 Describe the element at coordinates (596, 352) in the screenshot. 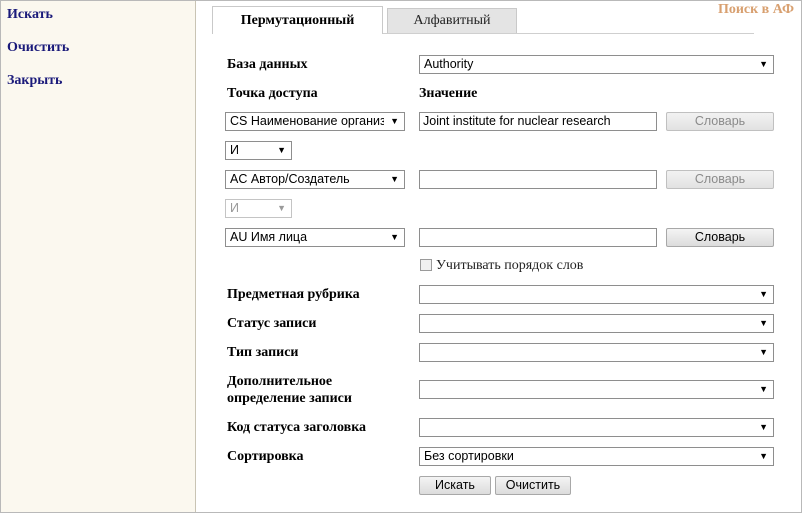

I see `record-type-select: ▼` at that location.